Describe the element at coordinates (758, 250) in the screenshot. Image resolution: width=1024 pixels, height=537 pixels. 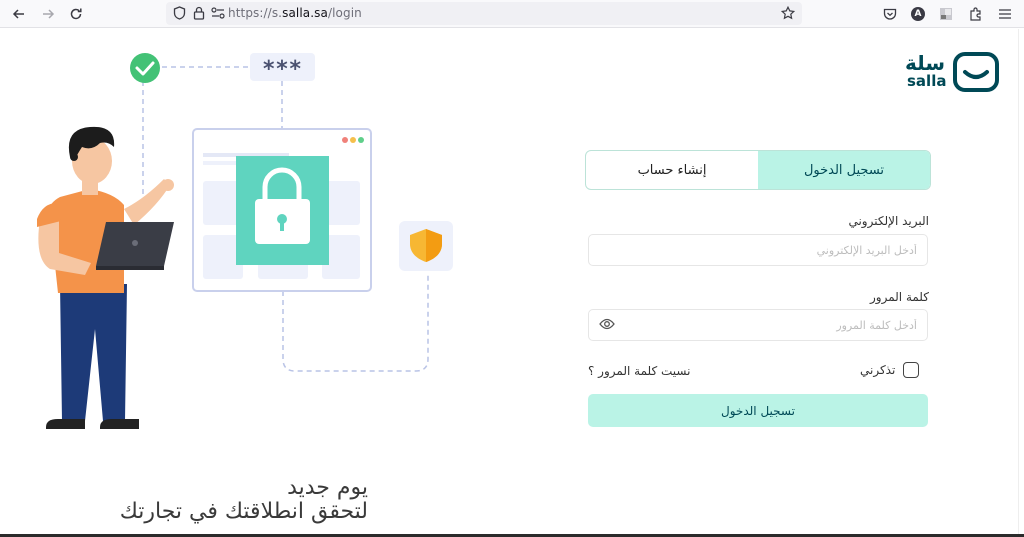
I see `email-field` at that location.